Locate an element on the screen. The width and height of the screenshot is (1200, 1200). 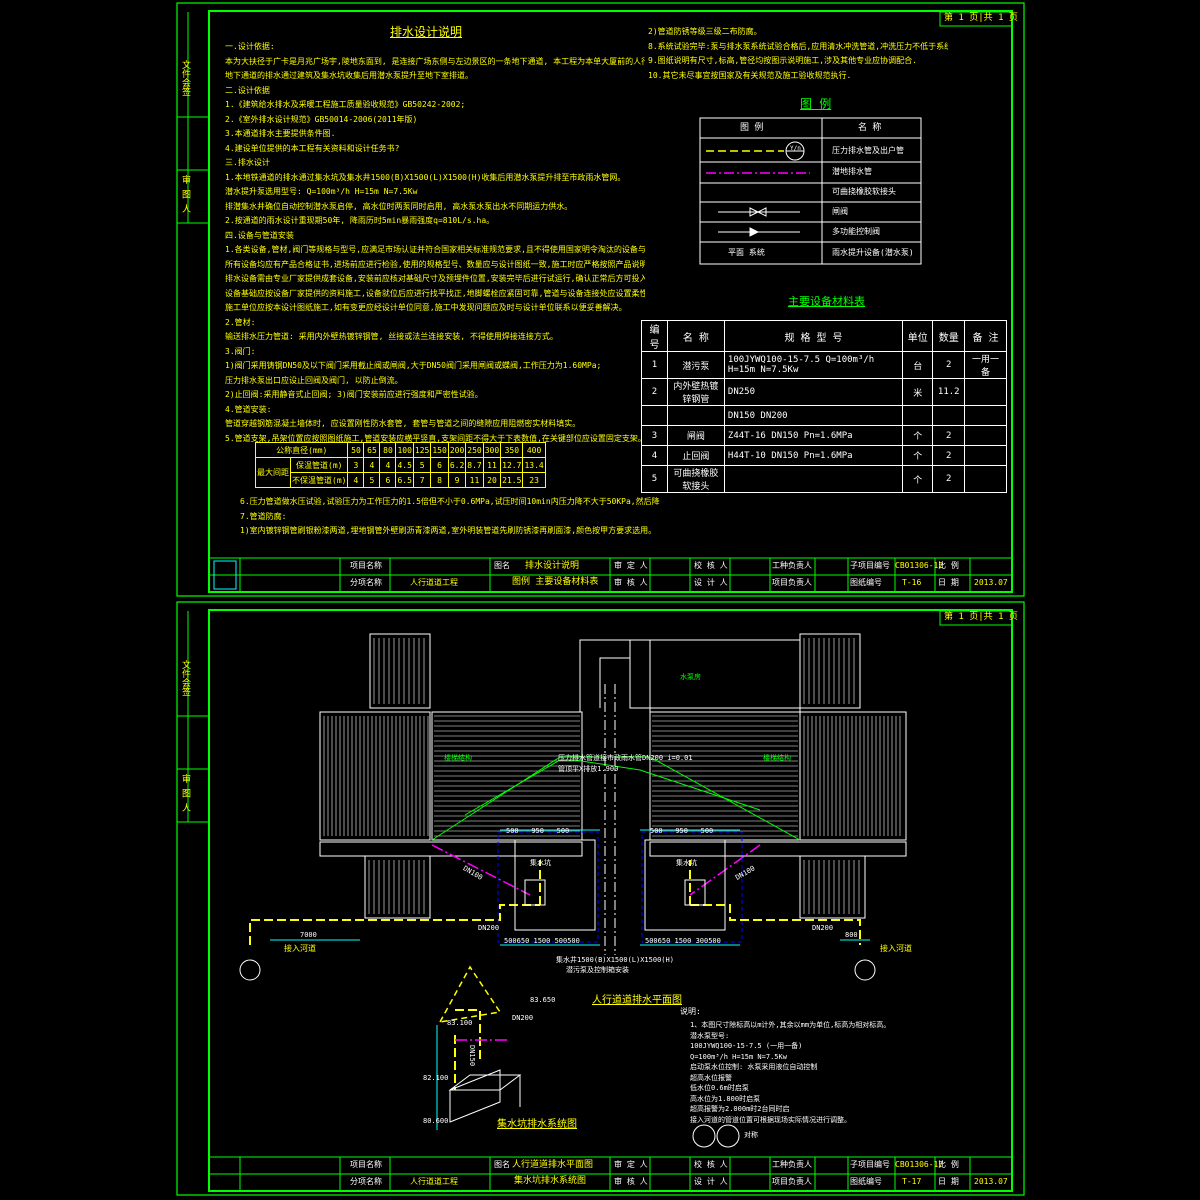
note-line: 潜水泵型号: is located at coordinates (710, 1035).